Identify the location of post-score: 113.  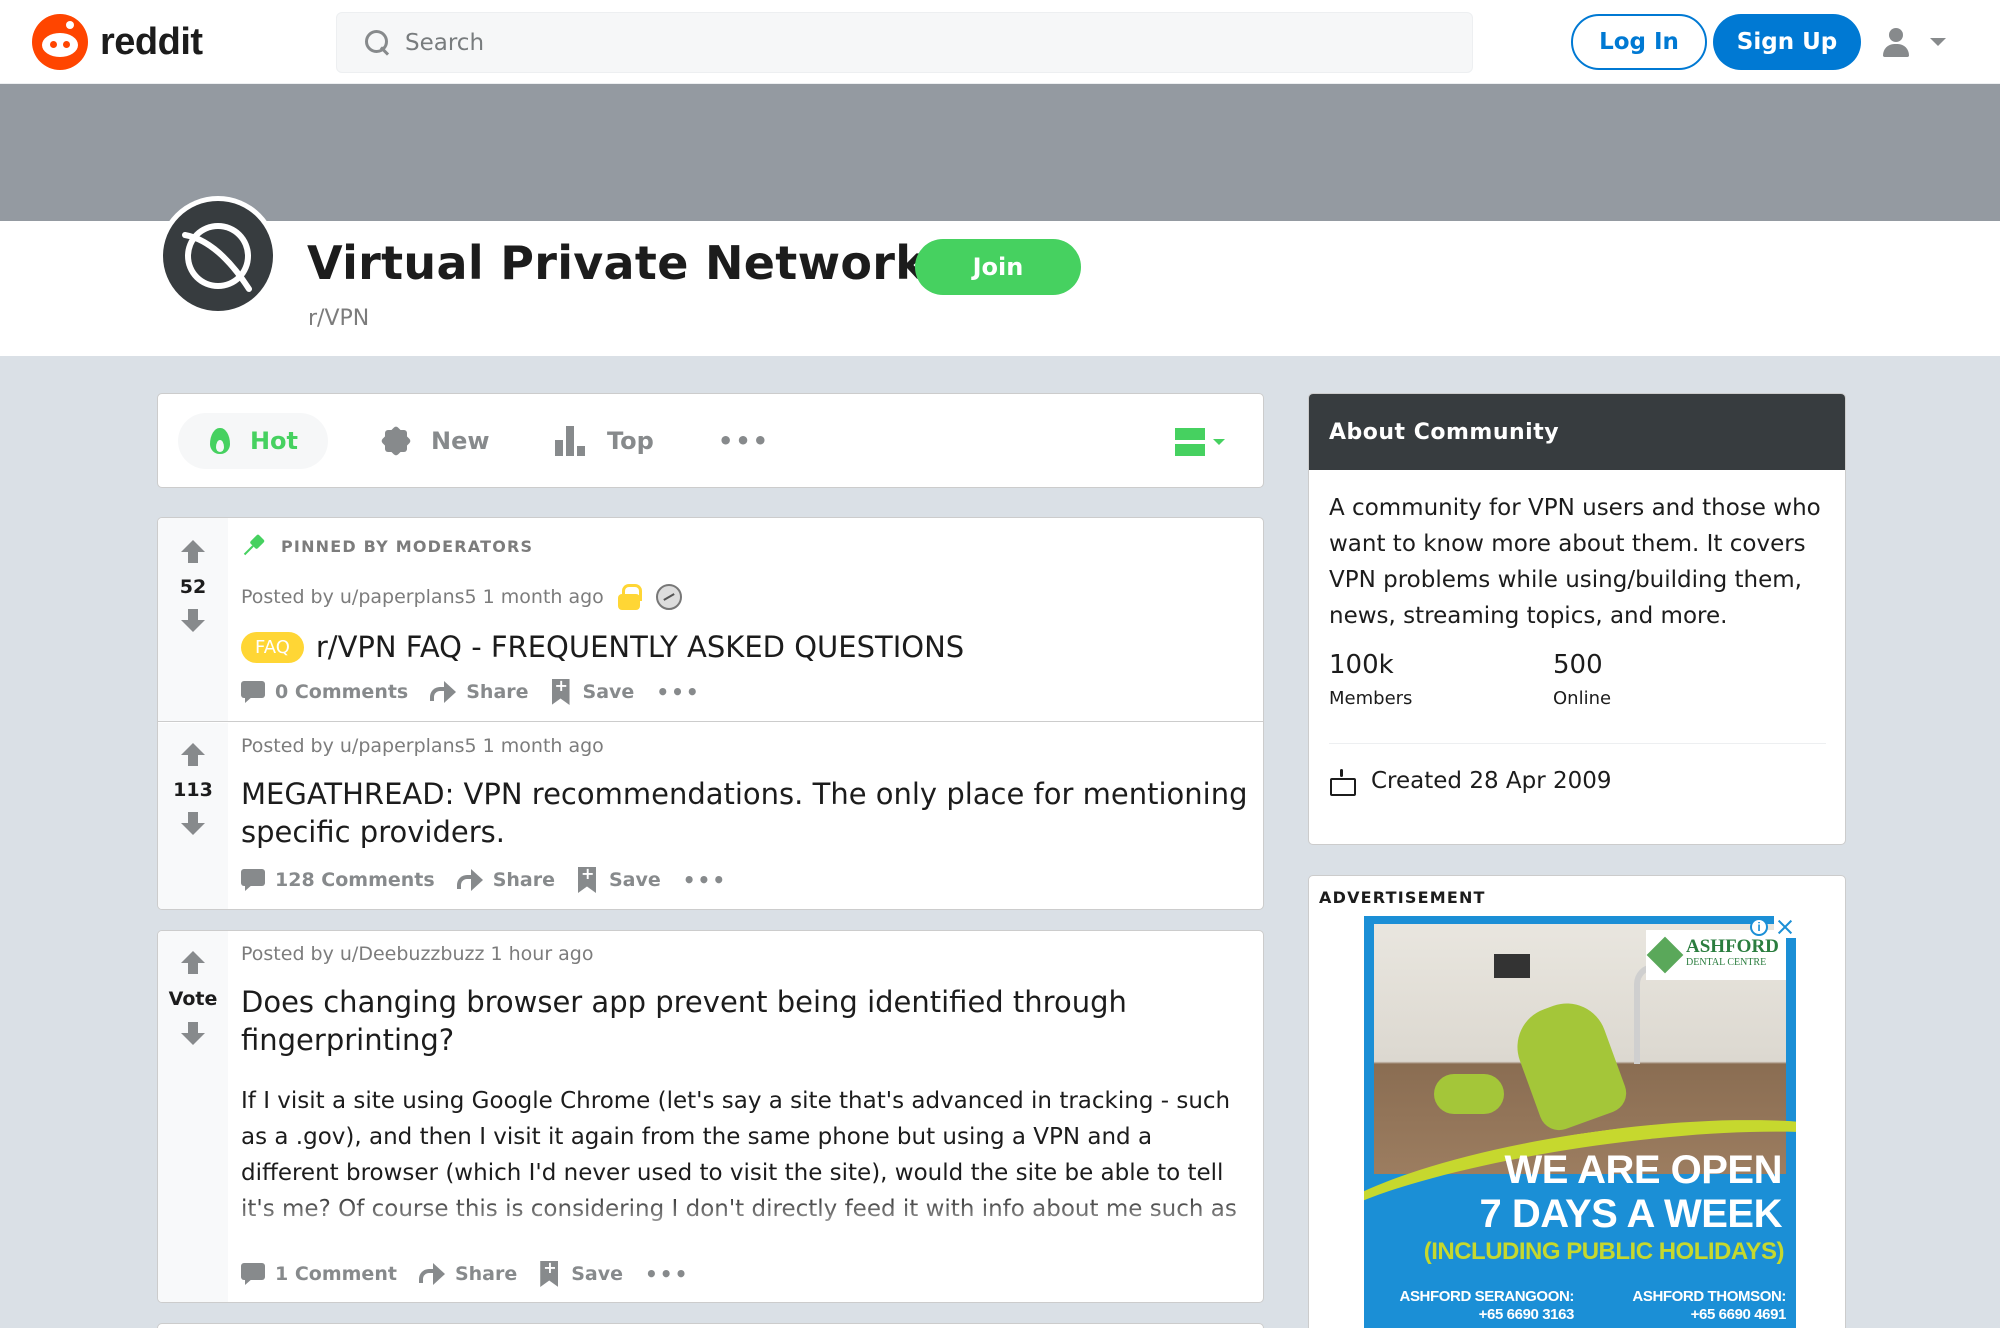
(193, 790).